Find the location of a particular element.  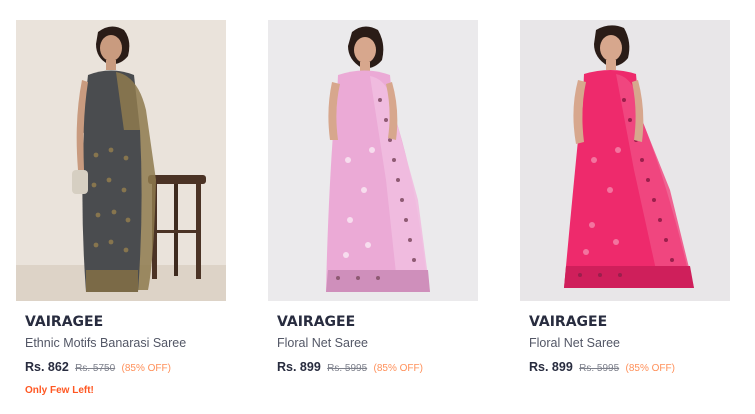

product-mrp: Rs. 5750 is located at coordinates (95, 368).